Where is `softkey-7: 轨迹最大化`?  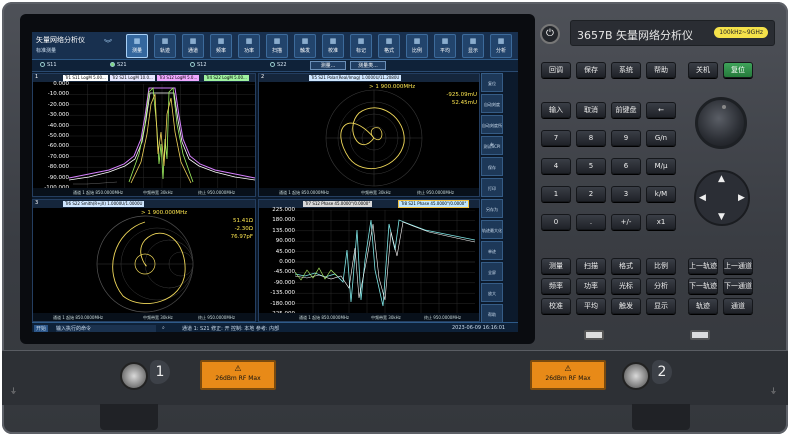
softkey-7: 轨迹最大化 is located at coordinates (492, 229).